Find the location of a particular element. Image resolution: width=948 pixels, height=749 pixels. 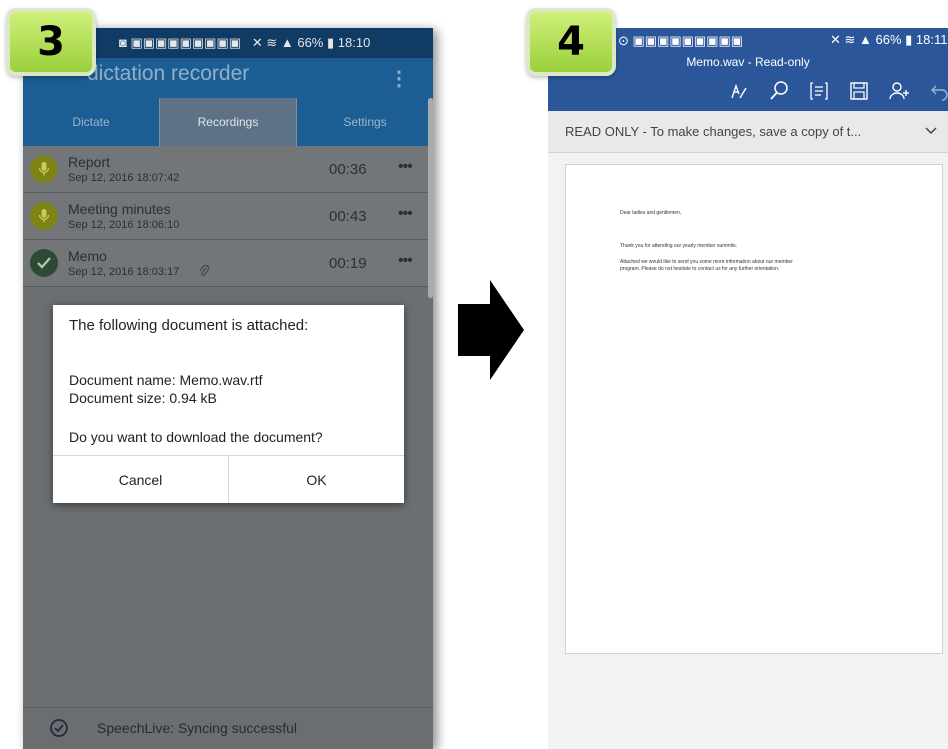

clock: 18:10 is located at coordinates (354, 42).